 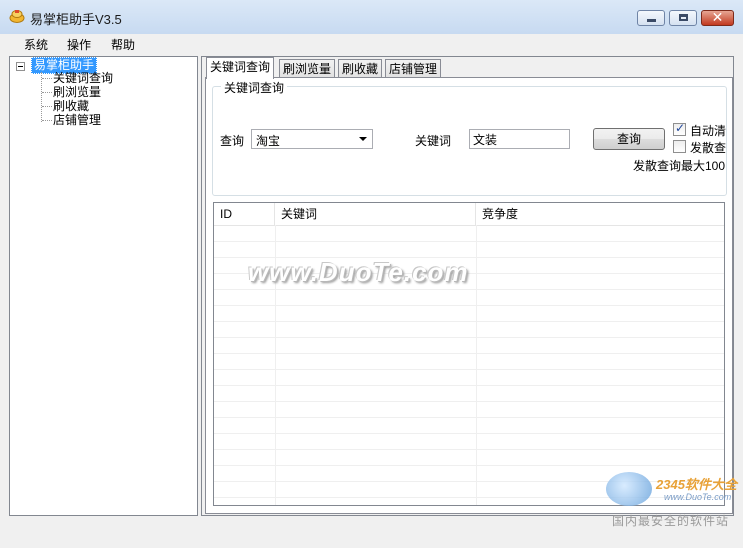 I want to click on minimize-button, so click(x=651, y=18).